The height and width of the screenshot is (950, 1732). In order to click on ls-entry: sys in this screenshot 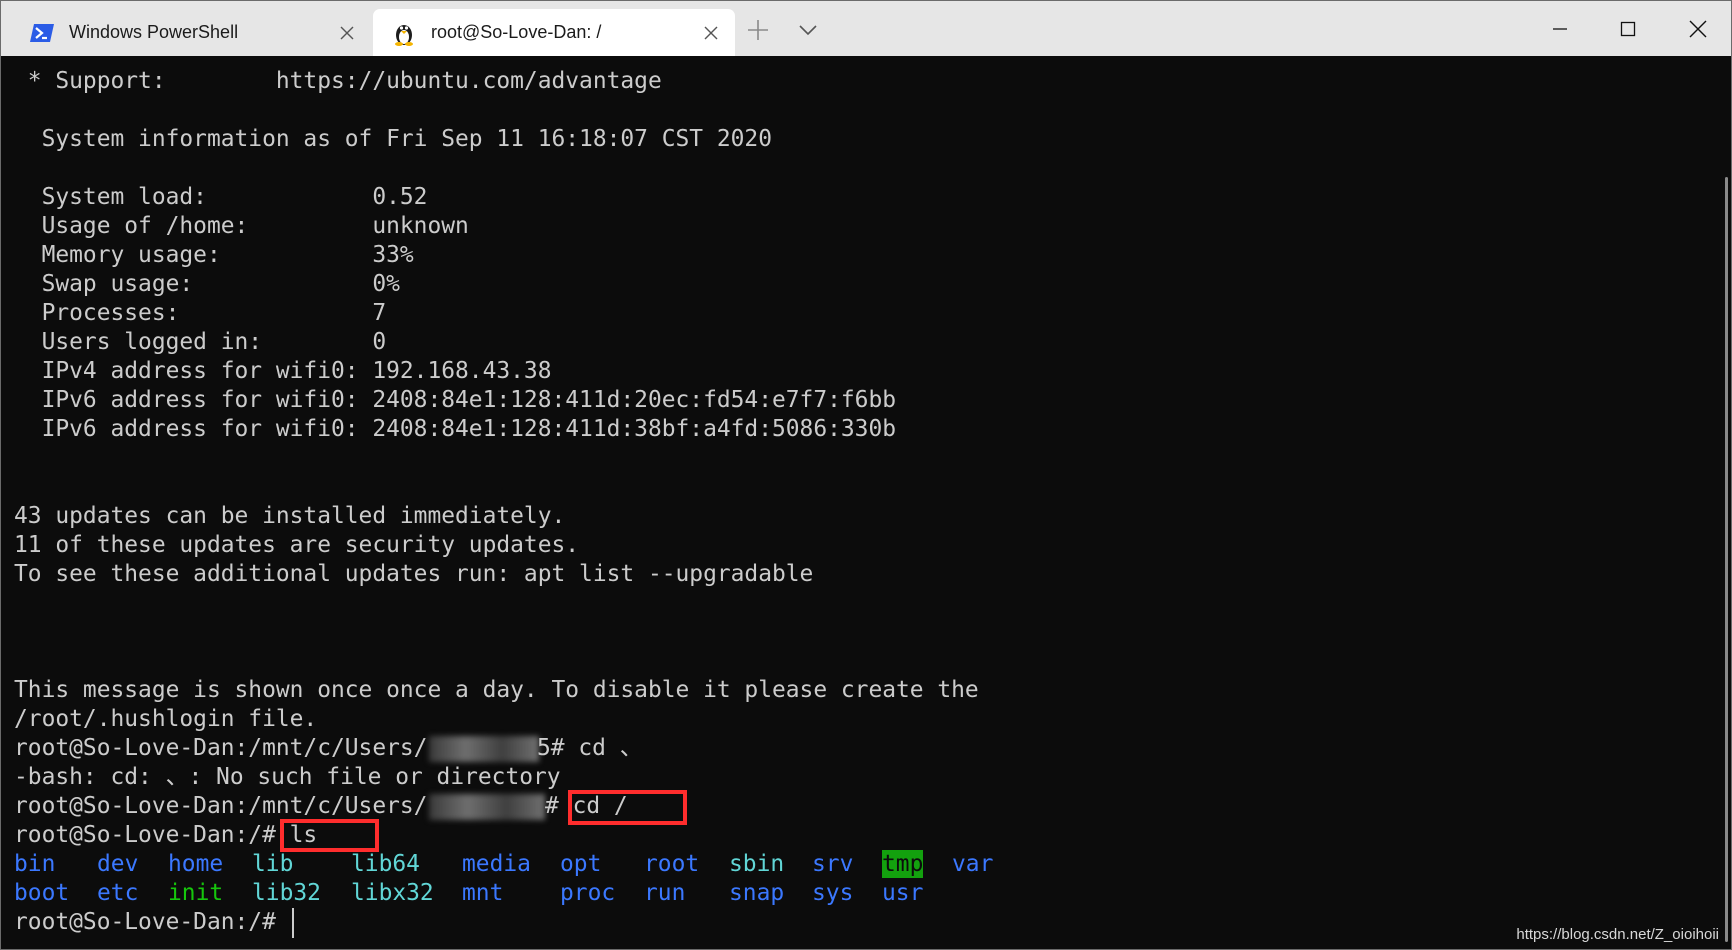, I will do `click(833, 893)`.